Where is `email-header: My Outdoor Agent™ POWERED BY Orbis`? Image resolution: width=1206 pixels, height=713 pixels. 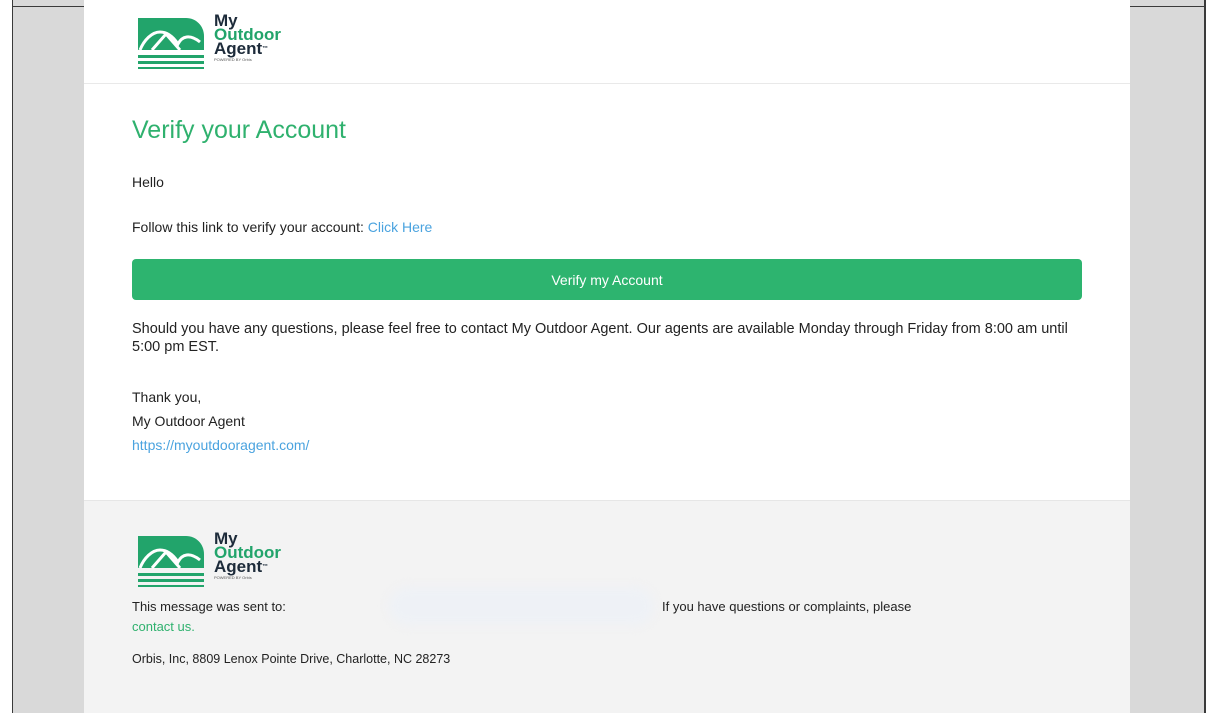
email-header: My Outdoor Agent™ POWERED BY Orbis is located at coordinates (607, 42).